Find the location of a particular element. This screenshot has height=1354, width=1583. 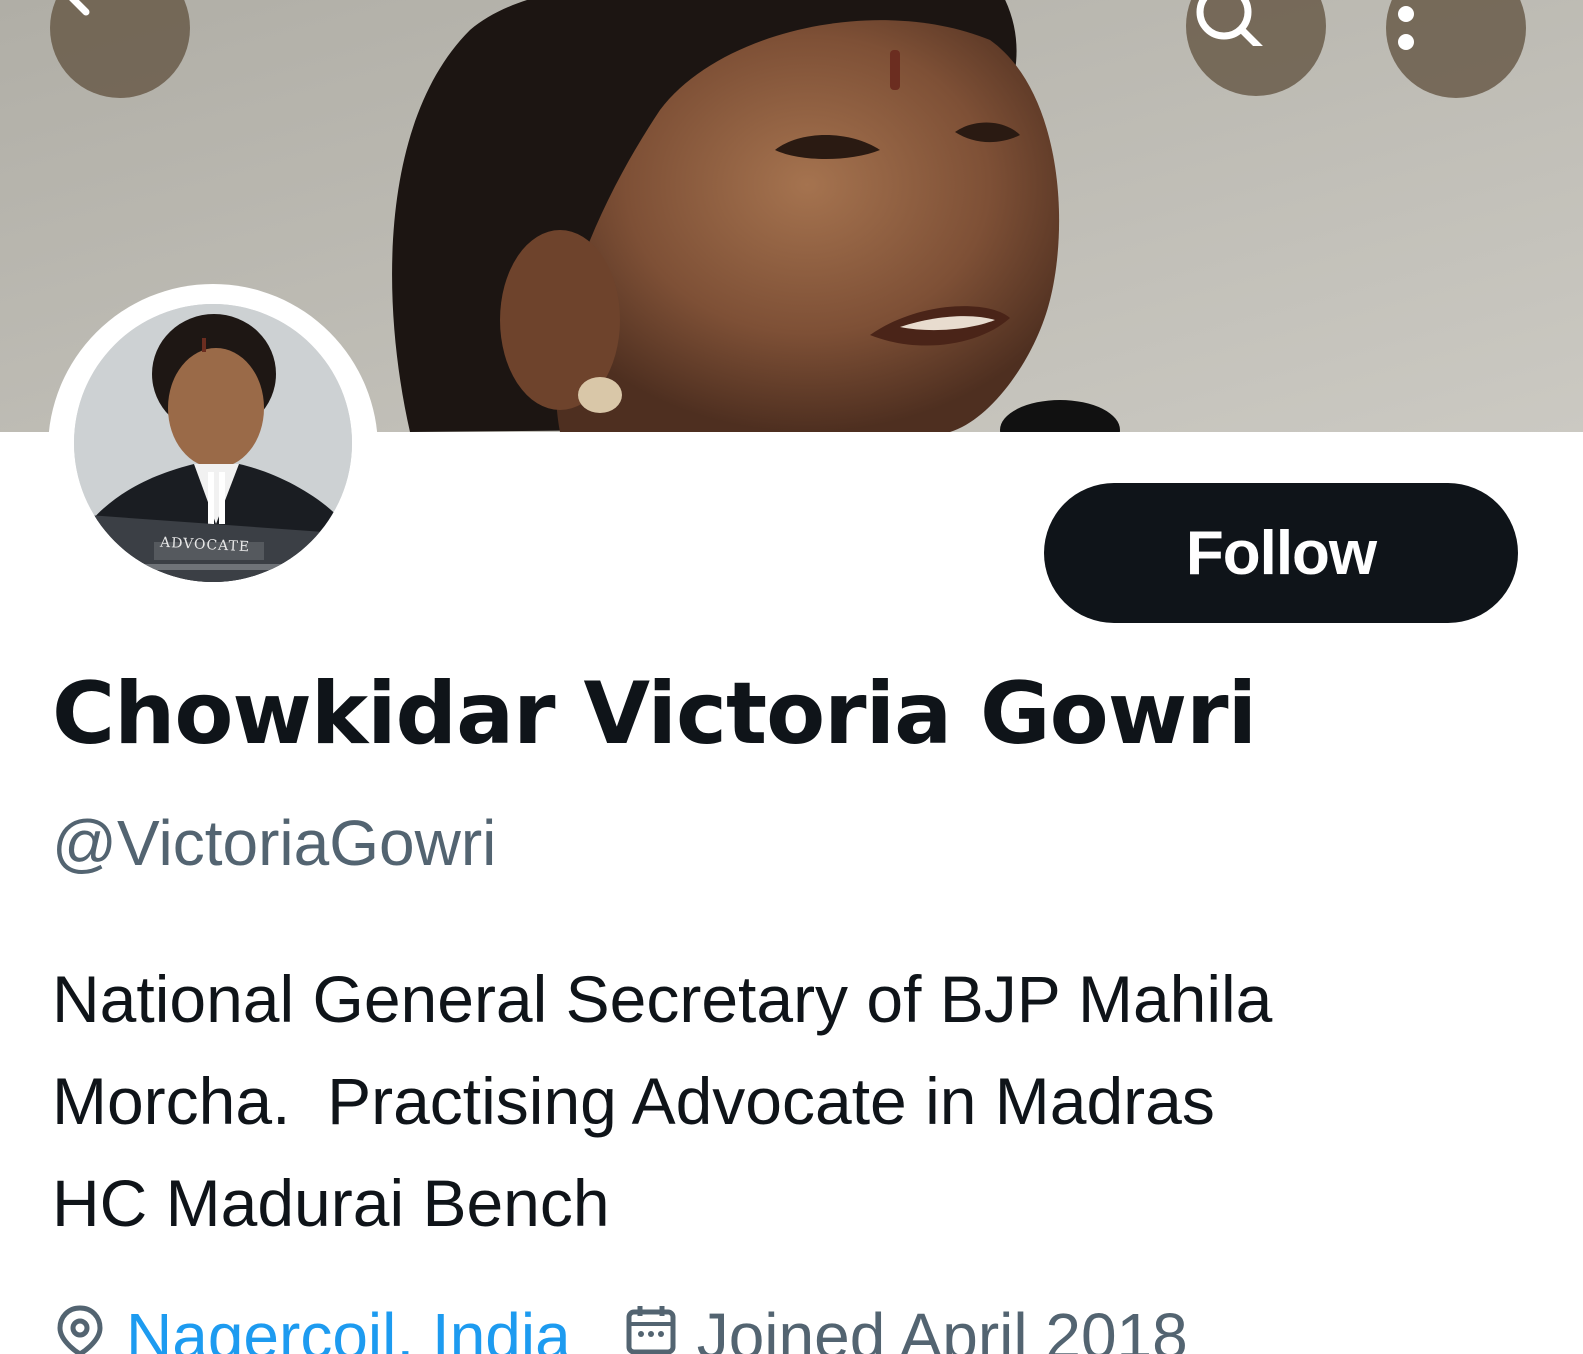

avatar-photo: ADVOCATE is located at coordinates (213, 443).